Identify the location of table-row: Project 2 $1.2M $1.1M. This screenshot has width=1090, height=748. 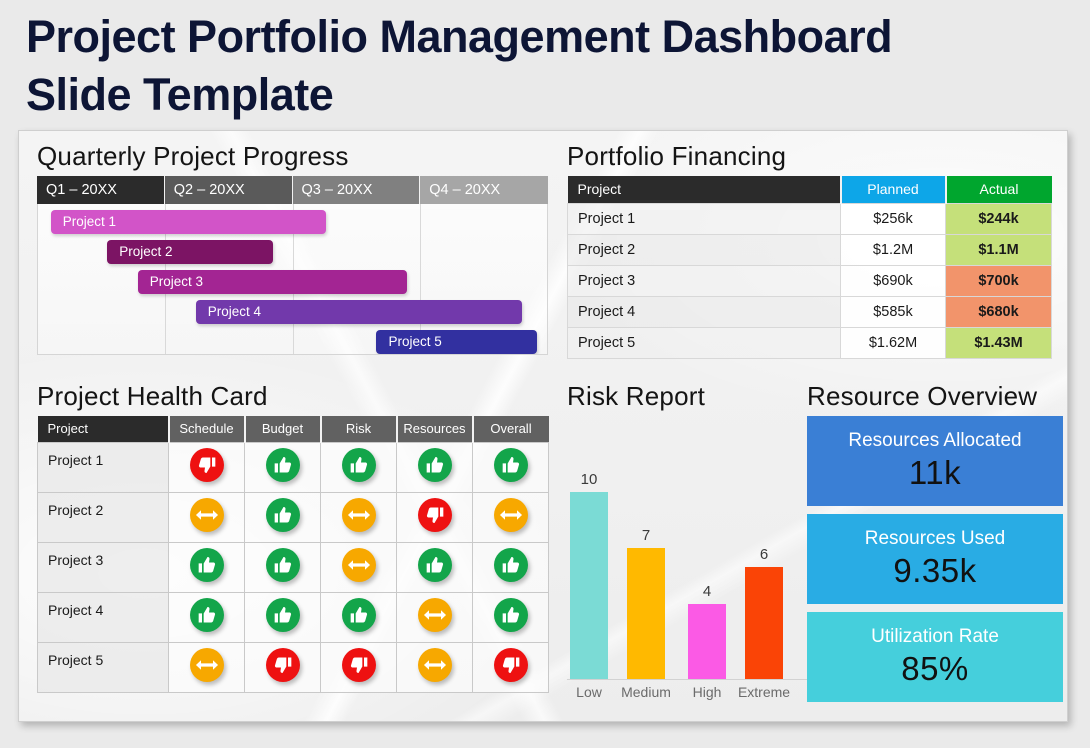
(809, 249).